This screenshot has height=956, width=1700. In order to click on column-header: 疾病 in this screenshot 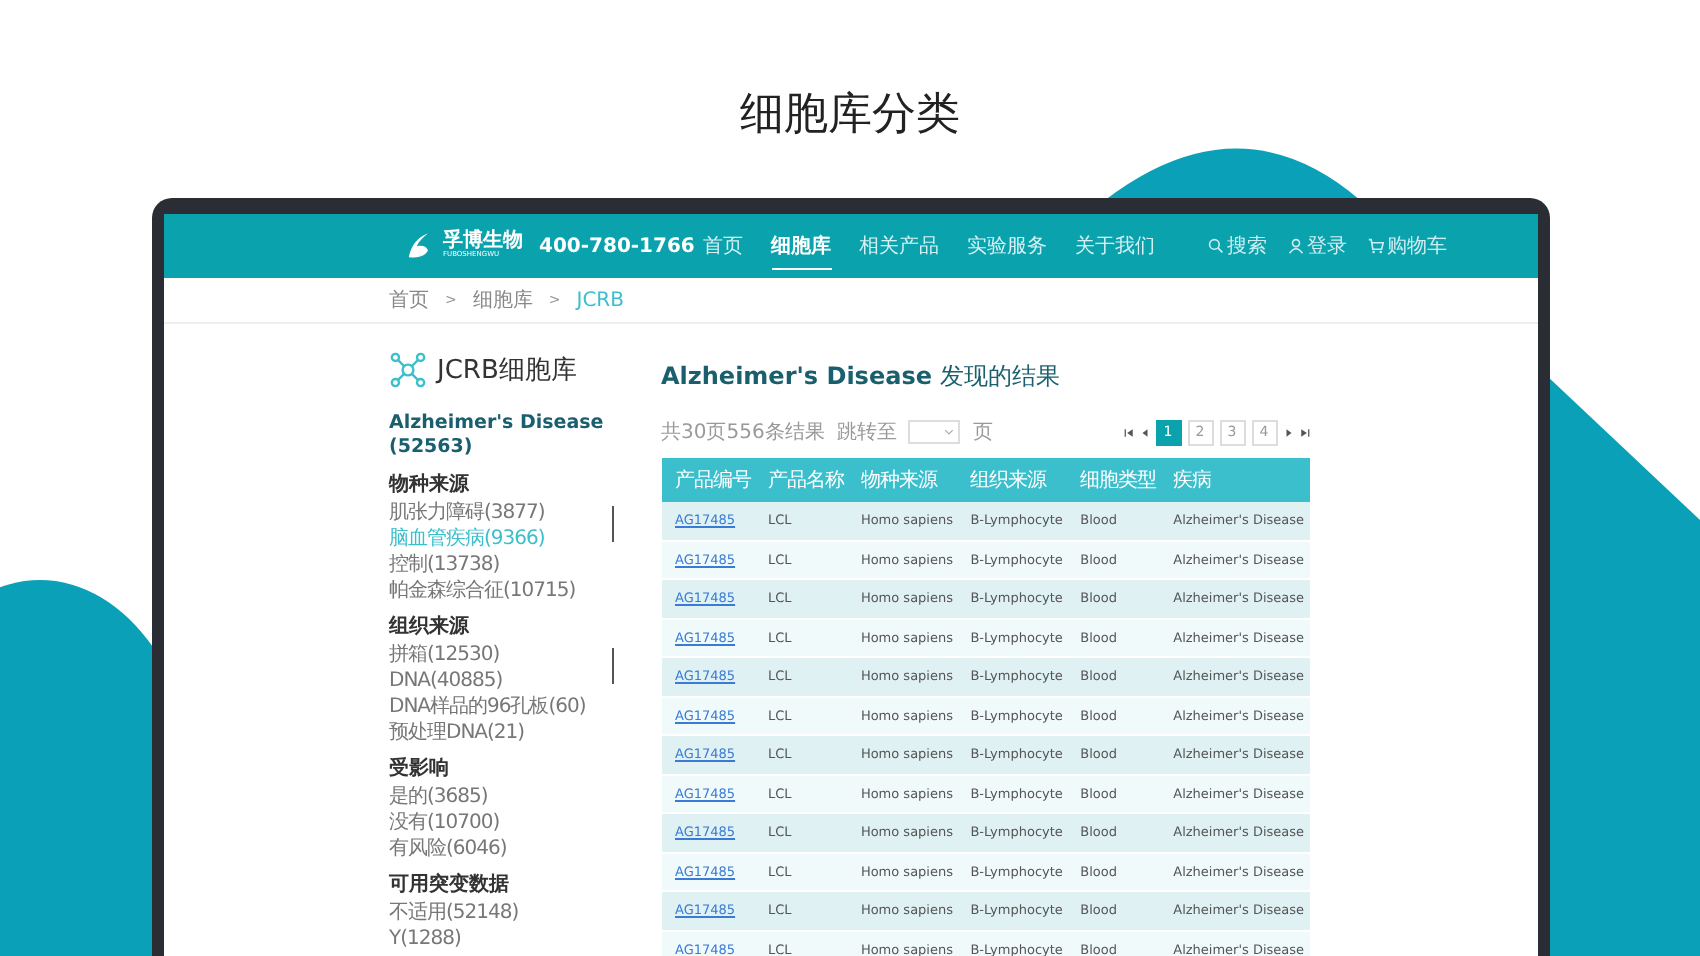, I will do `click(1234, 480)`.